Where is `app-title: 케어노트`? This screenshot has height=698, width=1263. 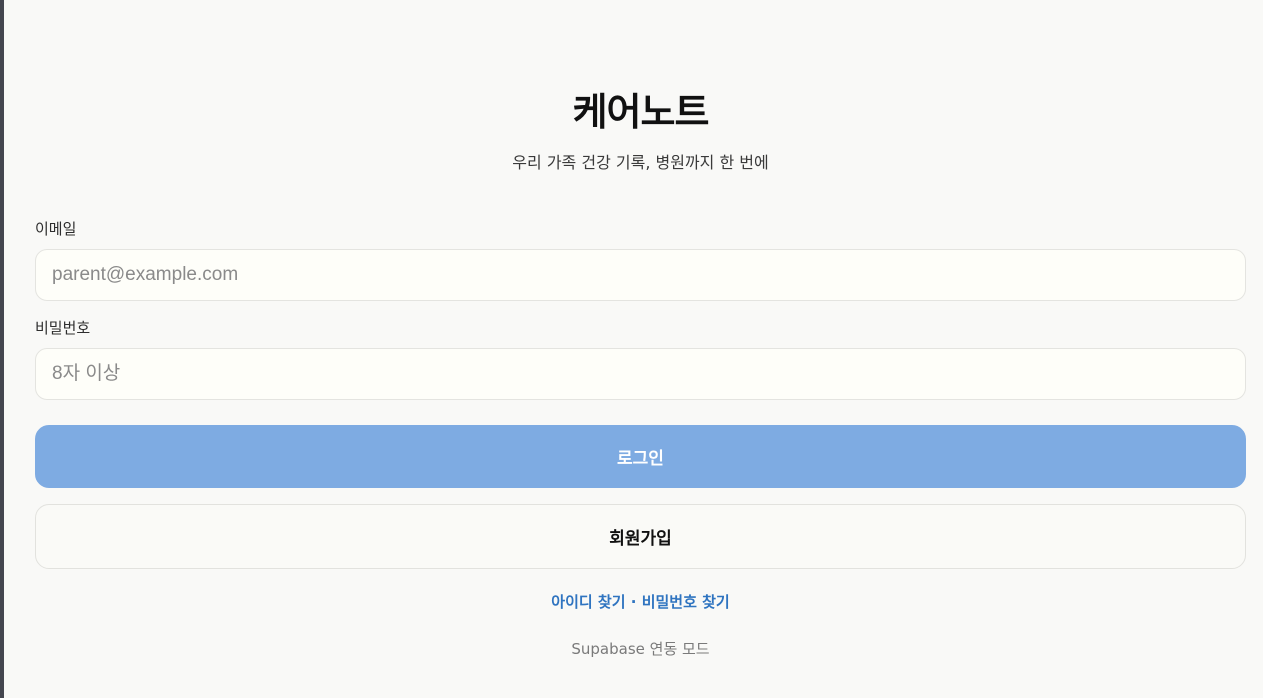 app-title: 케어노트 is located at coordinates (641, 112).